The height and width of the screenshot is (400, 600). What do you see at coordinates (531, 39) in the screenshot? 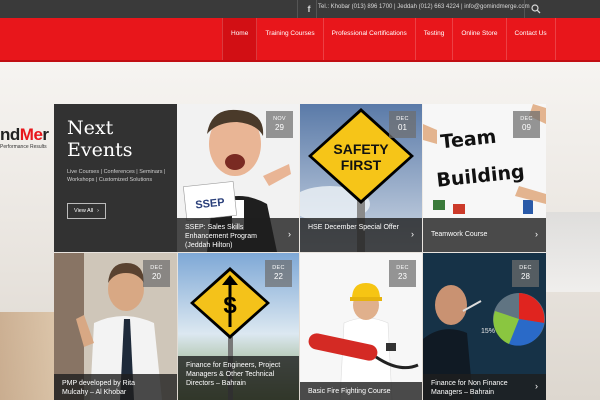
I see `nav-item-contact-us: Contact Us` at bounding box center [531, 39].